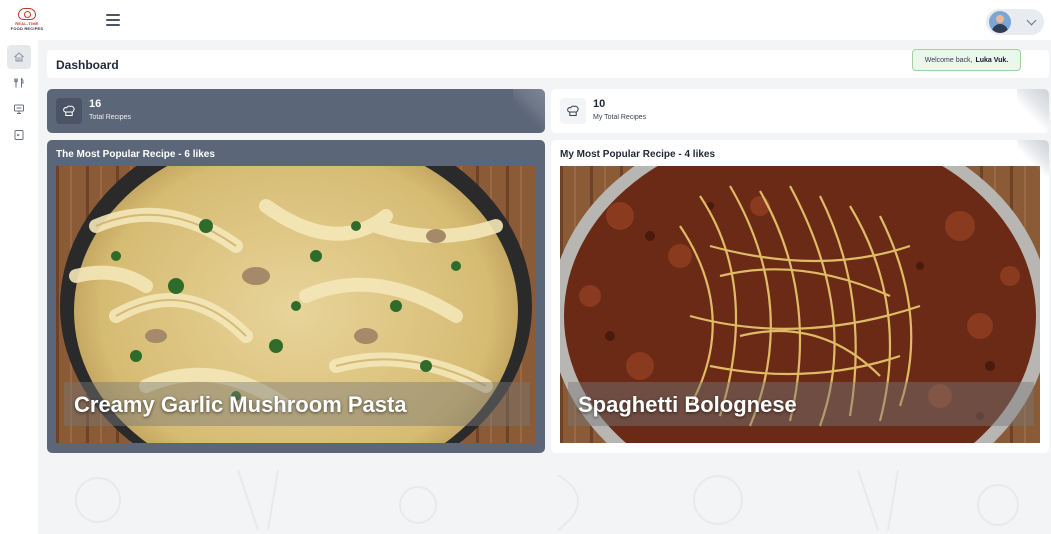  I want to click on page-header: Dashboard, so click(548, 64).